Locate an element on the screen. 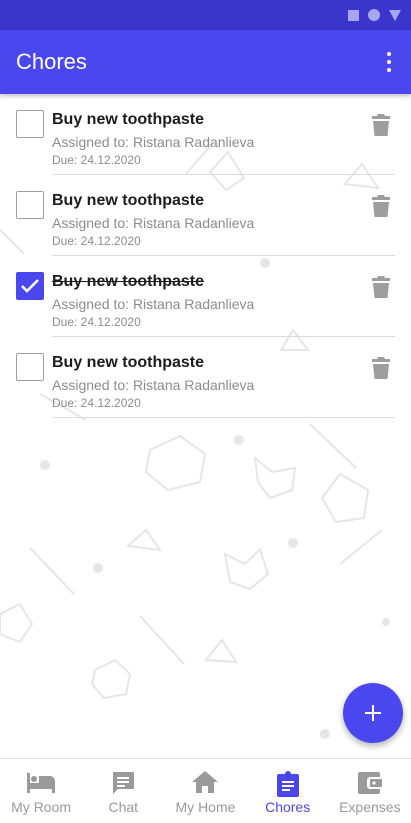  wallet-icon is located at coordinates (369, 783).